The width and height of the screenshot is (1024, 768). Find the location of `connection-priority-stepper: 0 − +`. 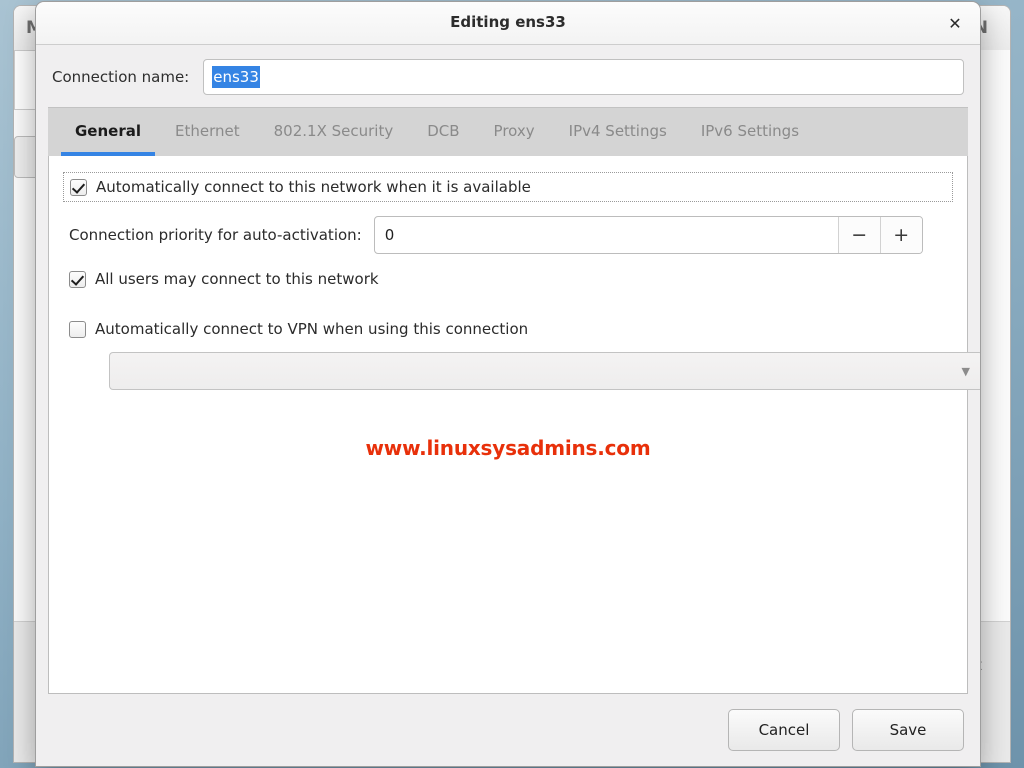

connection-priority-stepper: 0 − + is located at coordinates (648, 235).